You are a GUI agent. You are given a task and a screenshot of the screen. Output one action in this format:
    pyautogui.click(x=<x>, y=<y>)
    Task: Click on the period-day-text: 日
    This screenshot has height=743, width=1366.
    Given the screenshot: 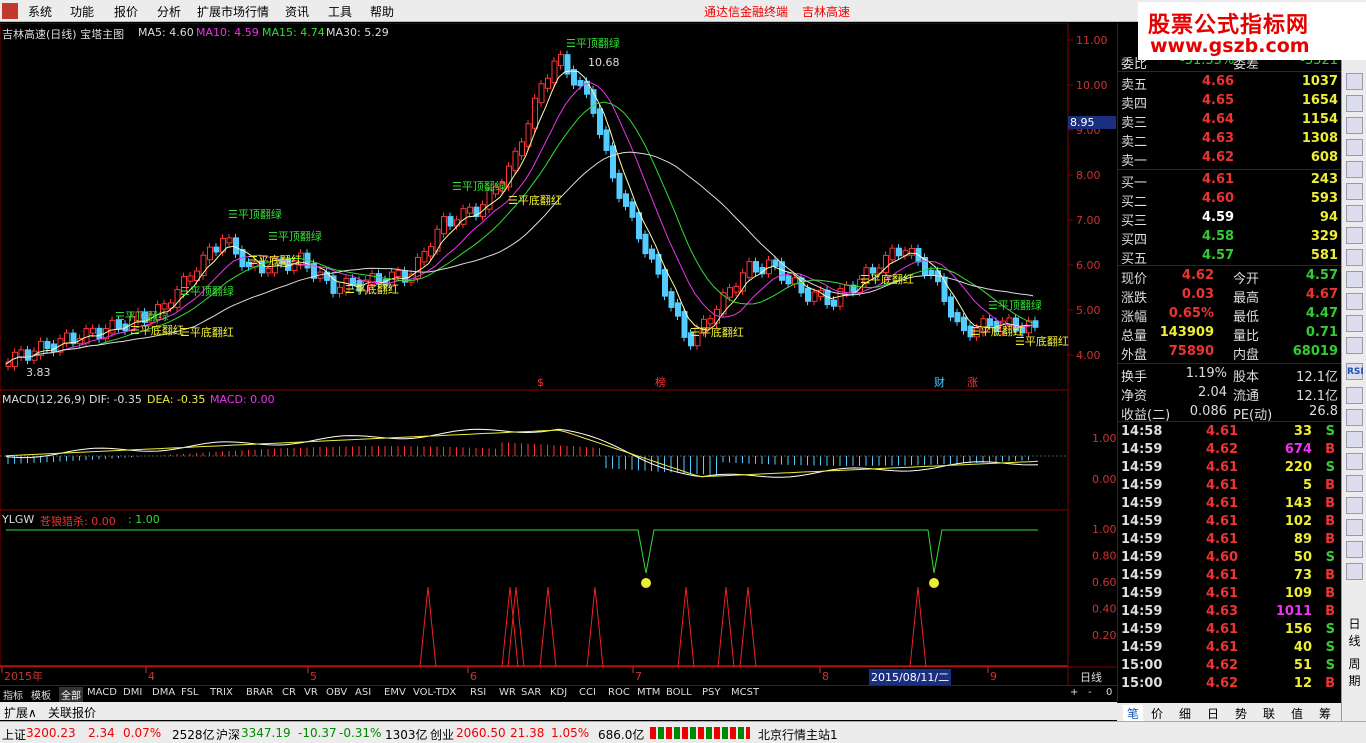 What is the action you would take?
    pyautogui.click(x=1354, y=623)
    